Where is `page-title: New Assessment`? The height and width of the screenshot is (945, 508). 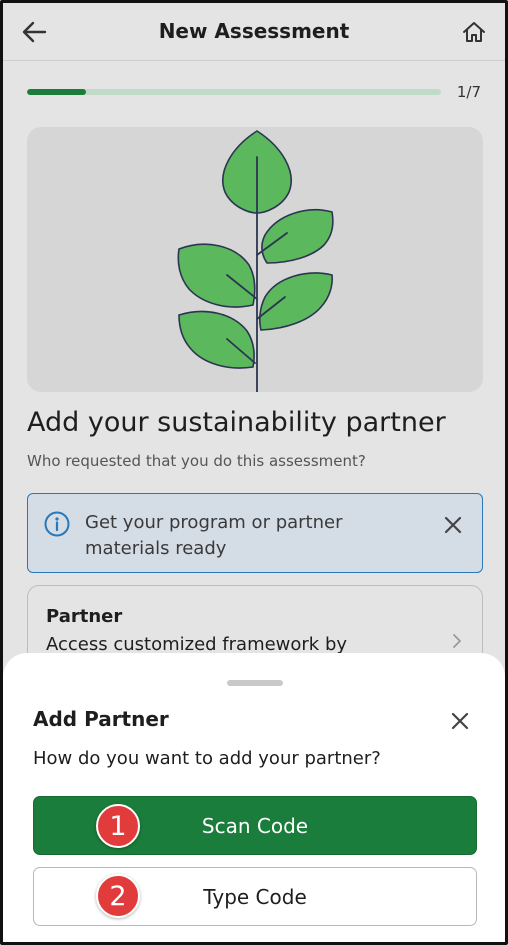
page-title: New Assessment is located at coordinates (254, 31).